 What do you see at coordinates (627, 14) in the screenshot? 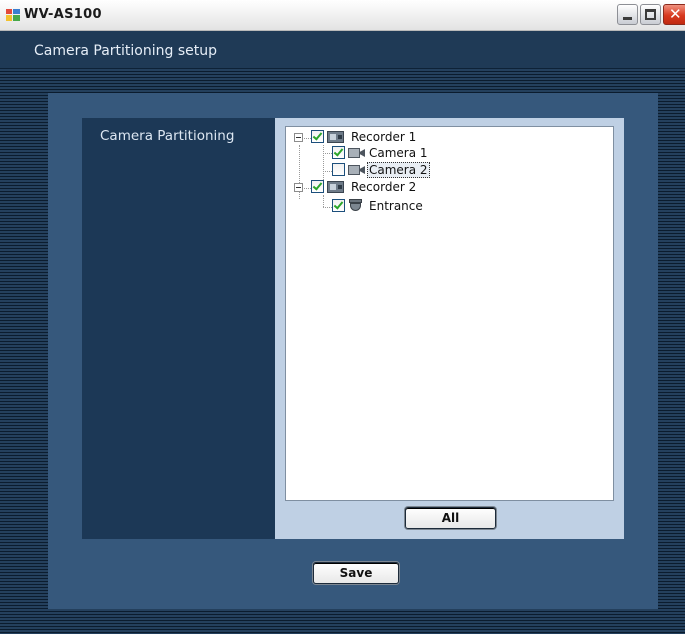
I see `minimize-button` at bounding box center [627, 14].